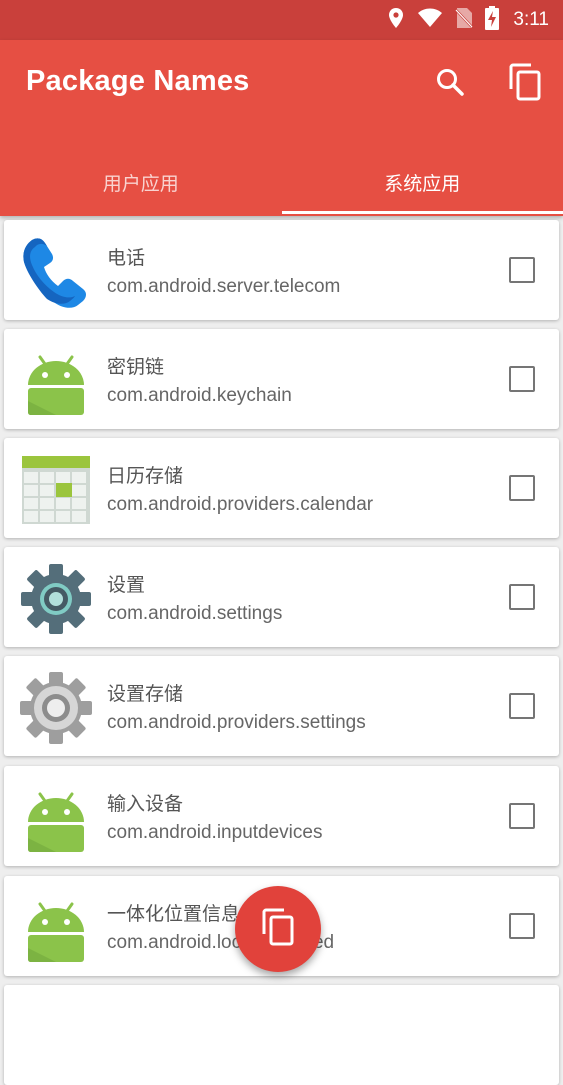 The image size is (563, 1085). Describe the element at coordinates (281, 270) in the screenshot. I see `list-item: 电话 com.android.server.telecom` at that location.